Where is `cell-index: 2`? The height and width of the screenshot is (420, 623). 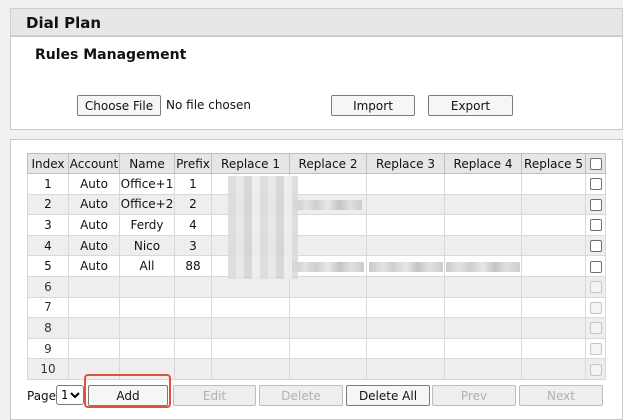 cell-index: 2 is located at coordinates (48, 204).